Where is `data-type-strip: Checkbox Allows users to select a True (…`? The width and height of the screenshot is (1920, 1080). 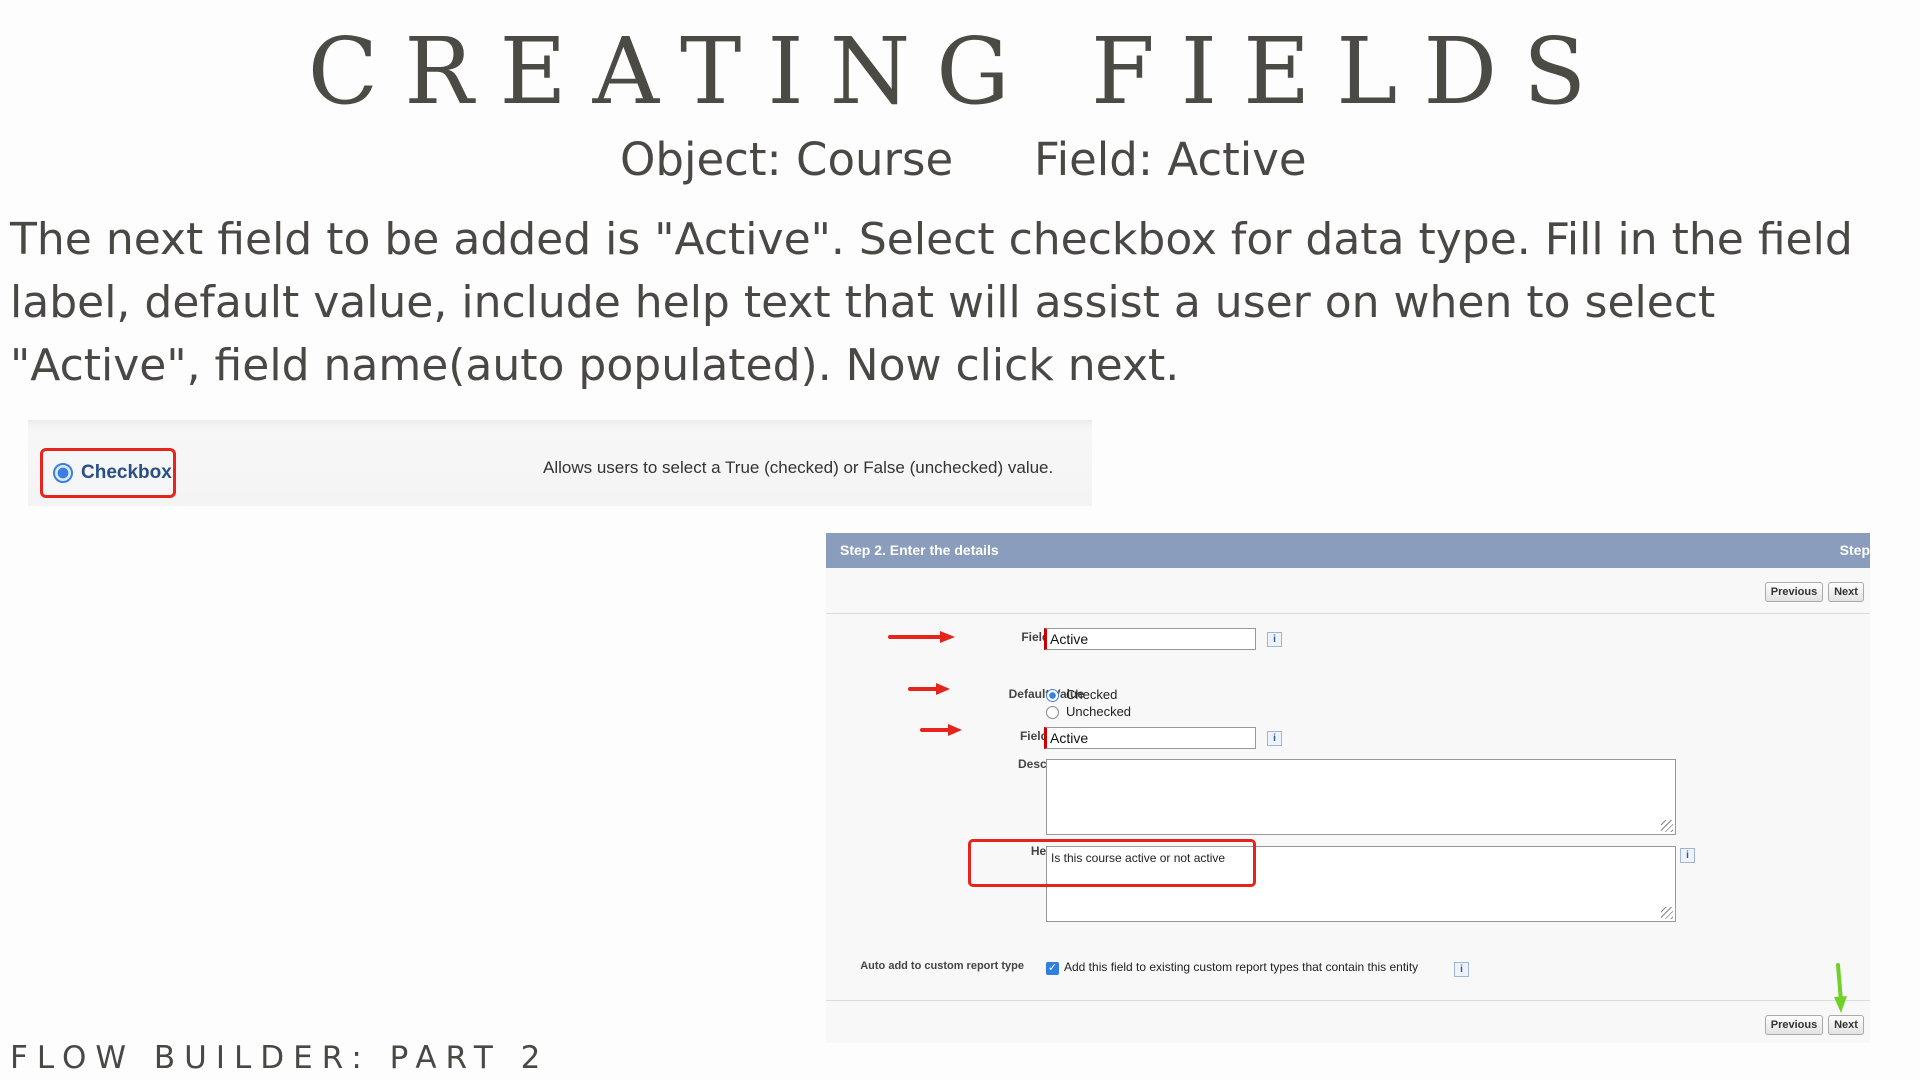 data-type-strip: Checkbox Allows users to select a True (… is located at coordinates (560, 463).